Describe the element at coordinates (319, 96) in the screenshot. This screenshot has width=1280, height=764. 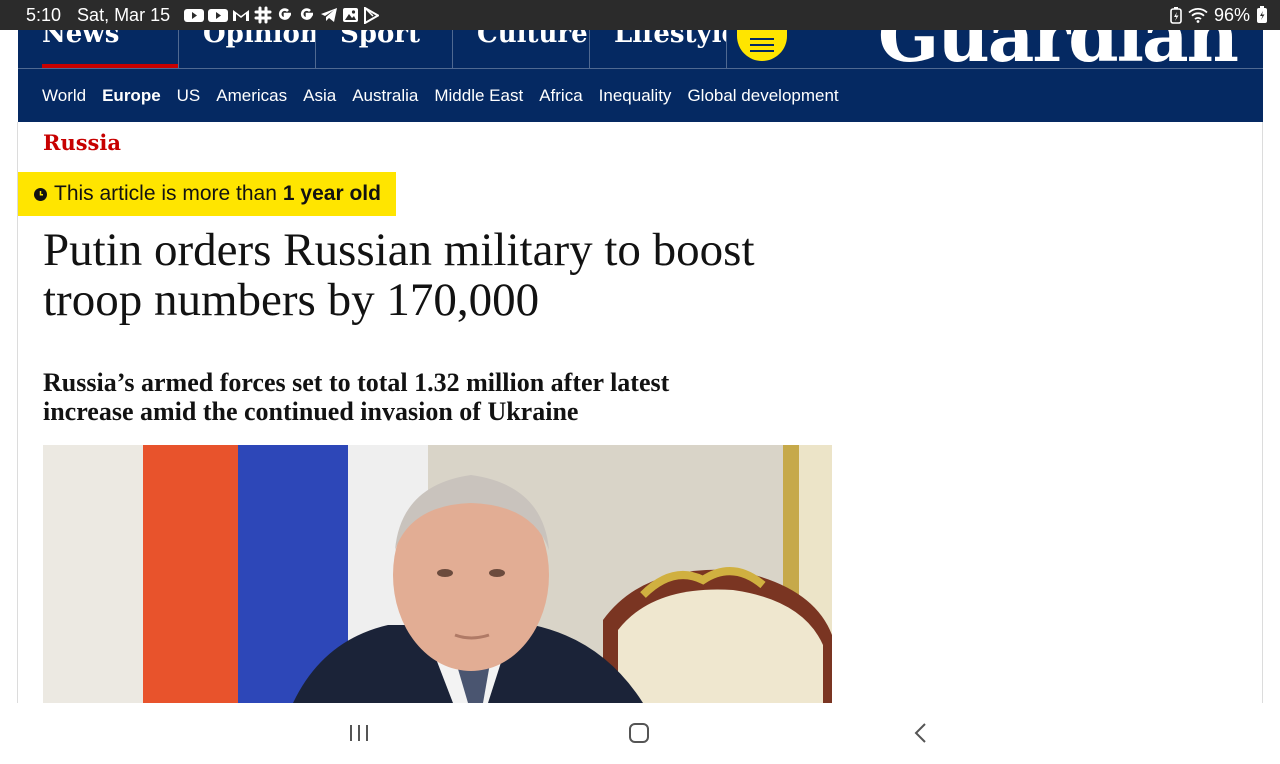
I see `subnav-asia: Asia` at that location.